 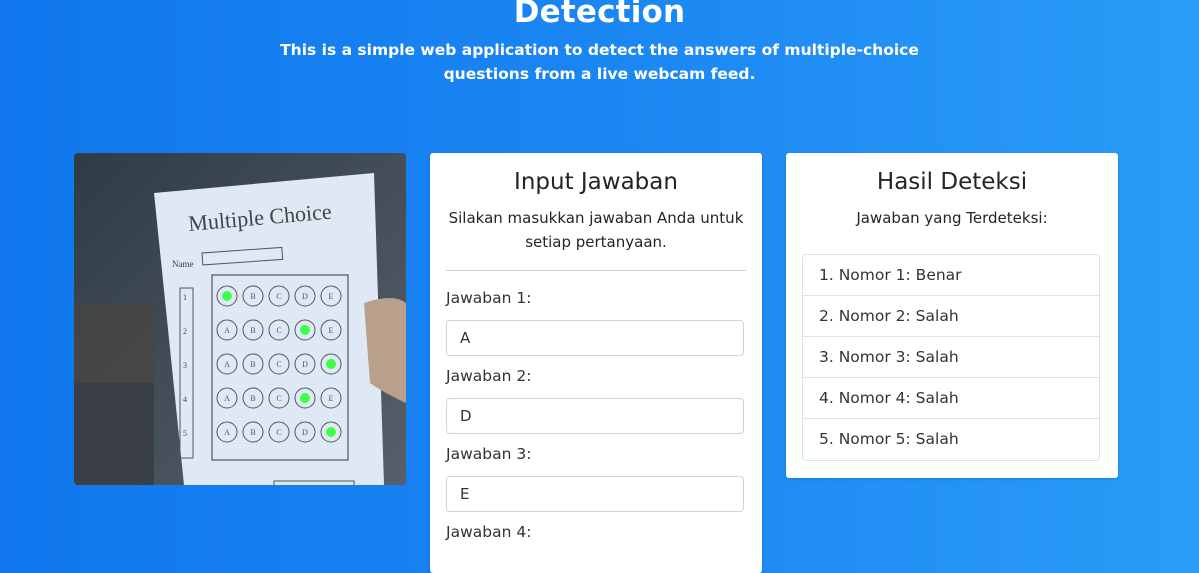 I want to click on answer-2-input: D, so click(x=595, y=416).